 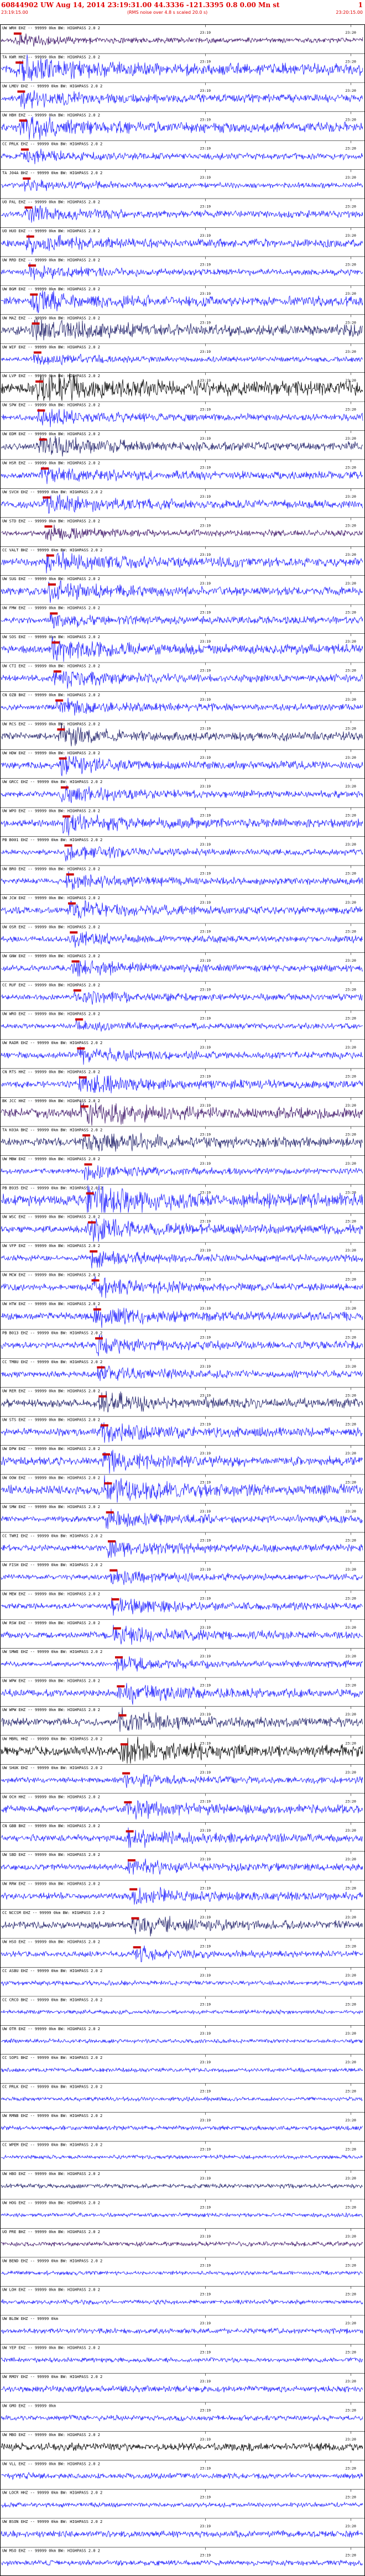 What do you see at coordinates (182, 2412) in the screenshot?
I see `trace-row: UW GMO EHZ -- 99999 0km 23:19 23:20` at bounding box center [182, 2412].